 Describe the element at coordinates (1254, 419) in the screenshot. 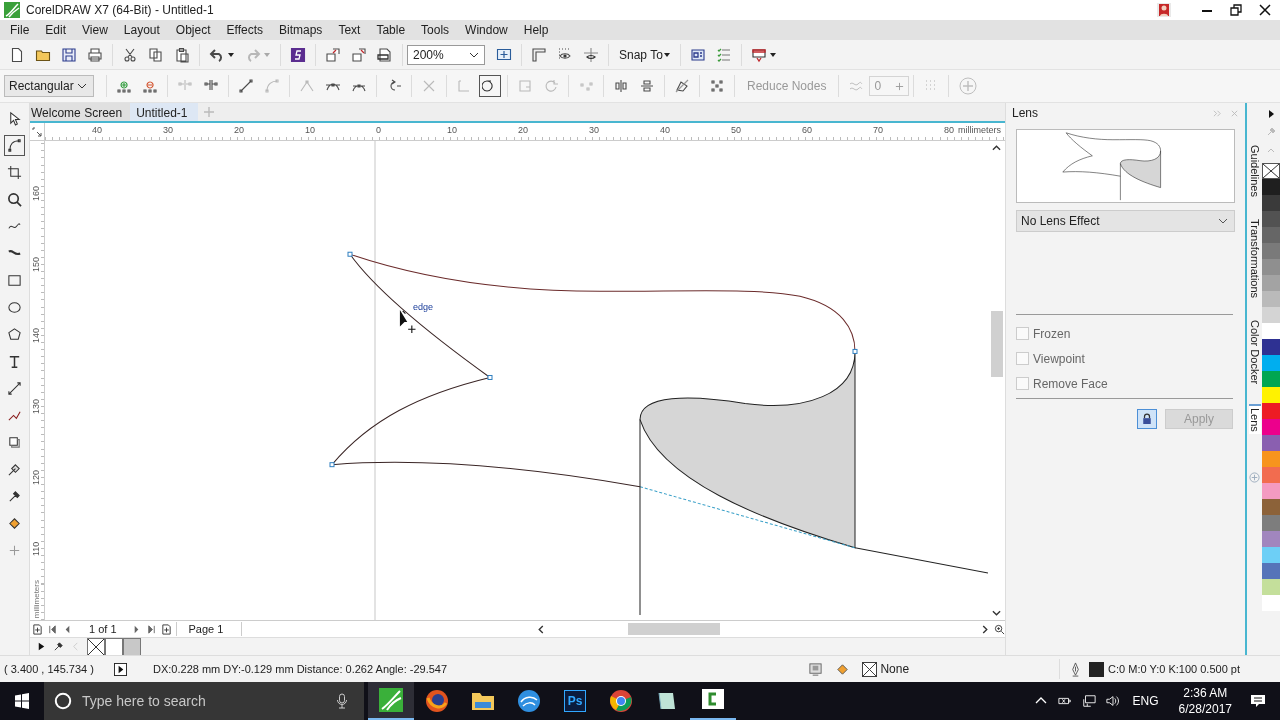

I see `docker-tab: Lens` at that location.